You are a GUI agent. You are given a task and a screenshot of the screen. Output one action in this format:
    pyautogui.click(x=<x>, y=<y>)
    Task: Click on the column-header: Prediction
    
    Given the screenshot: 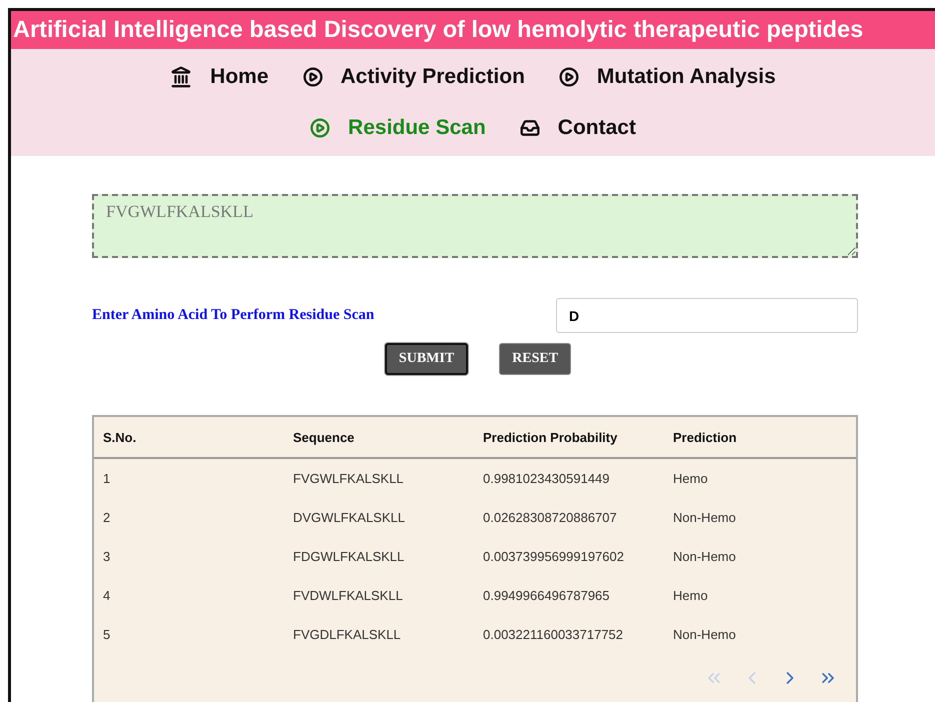 What is the action you would take?
    pyautogui.click(x=760, y=437)
    